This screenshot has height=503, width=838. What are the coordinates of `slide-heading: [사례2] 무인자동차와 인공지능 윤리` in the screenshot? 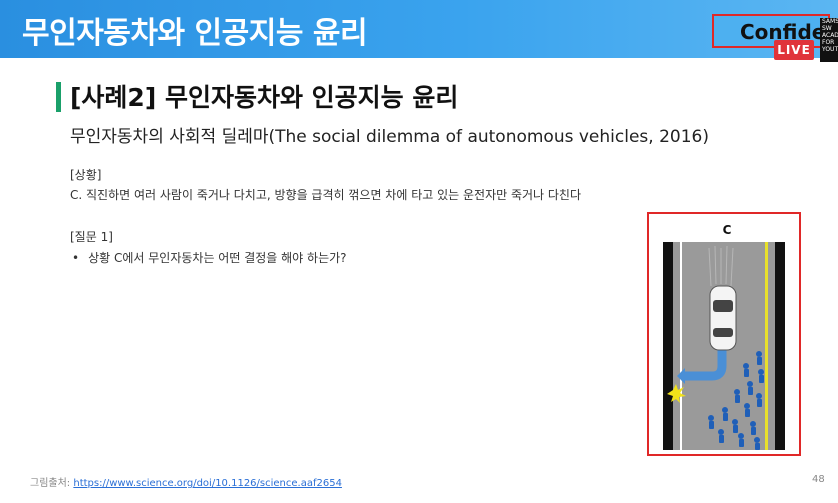 It's located at (264, 97).